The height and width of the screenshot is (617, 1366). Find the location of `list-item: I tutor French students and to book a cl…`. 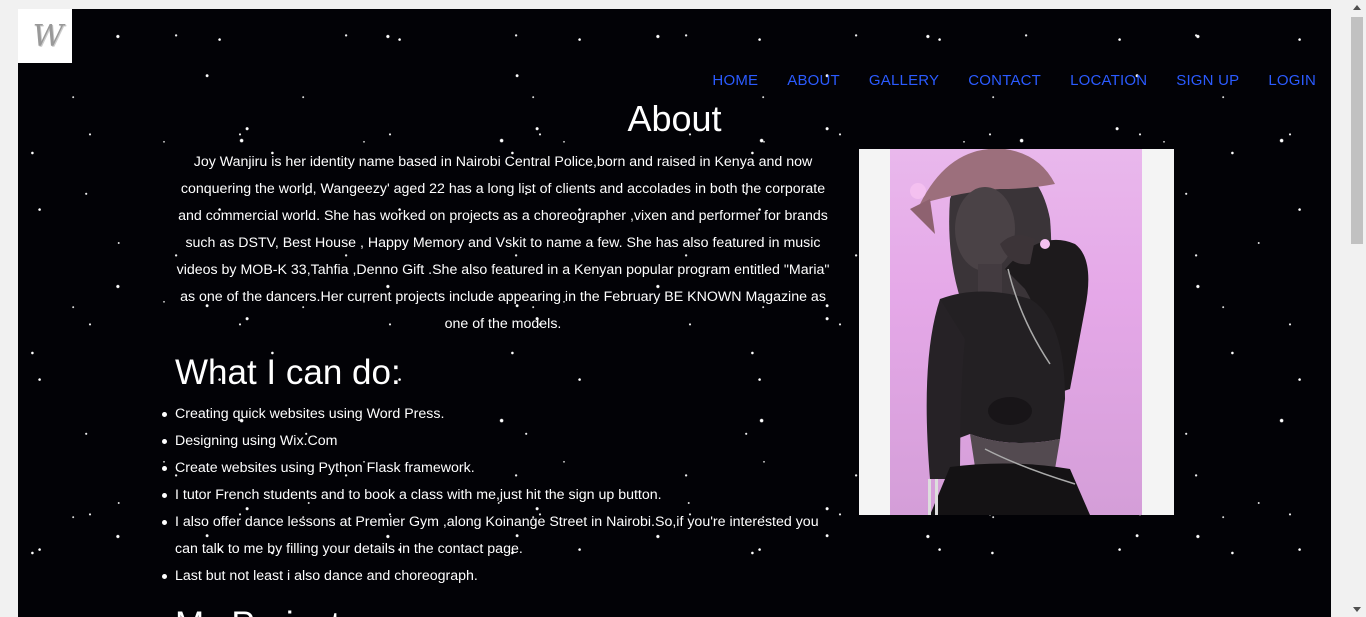

list-item: I tutor French students and to book a cl… is located at coordinates (498, 495).